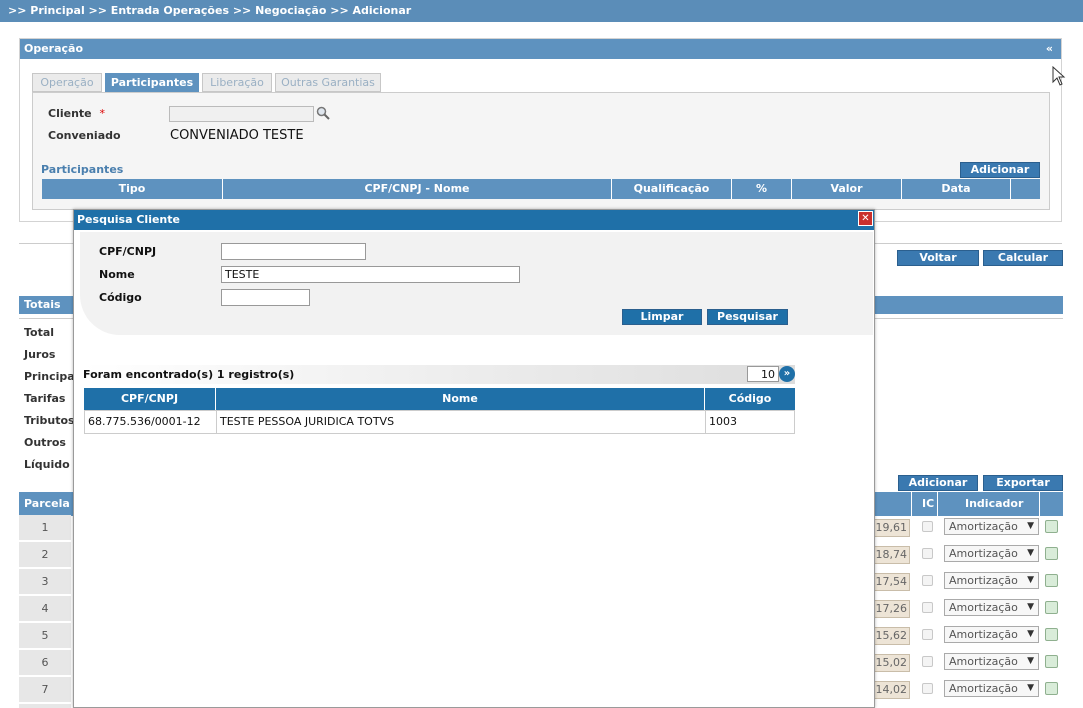 Image resolution: width=1083 pixels, height=708 pixels. I want to click on parcela-indicador-select-2: Amortização ▼, so click(991, 553).